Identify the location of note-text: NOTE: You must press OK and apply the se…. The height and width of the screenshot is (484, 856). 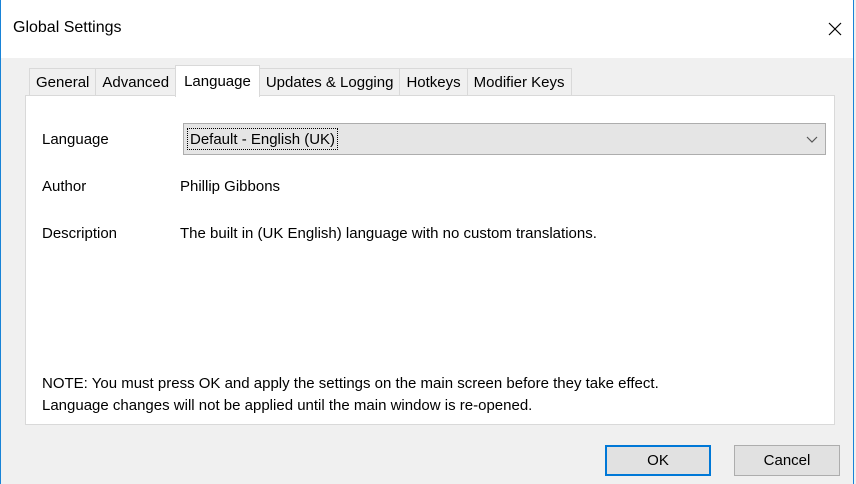
(350, 395).